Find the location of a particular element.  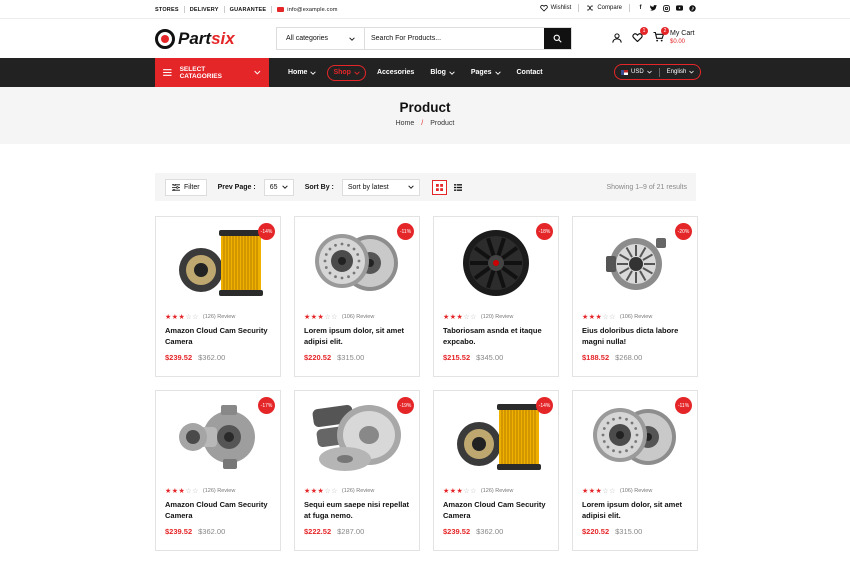

email-text: info@example.com is located at coordinates (312, 9).